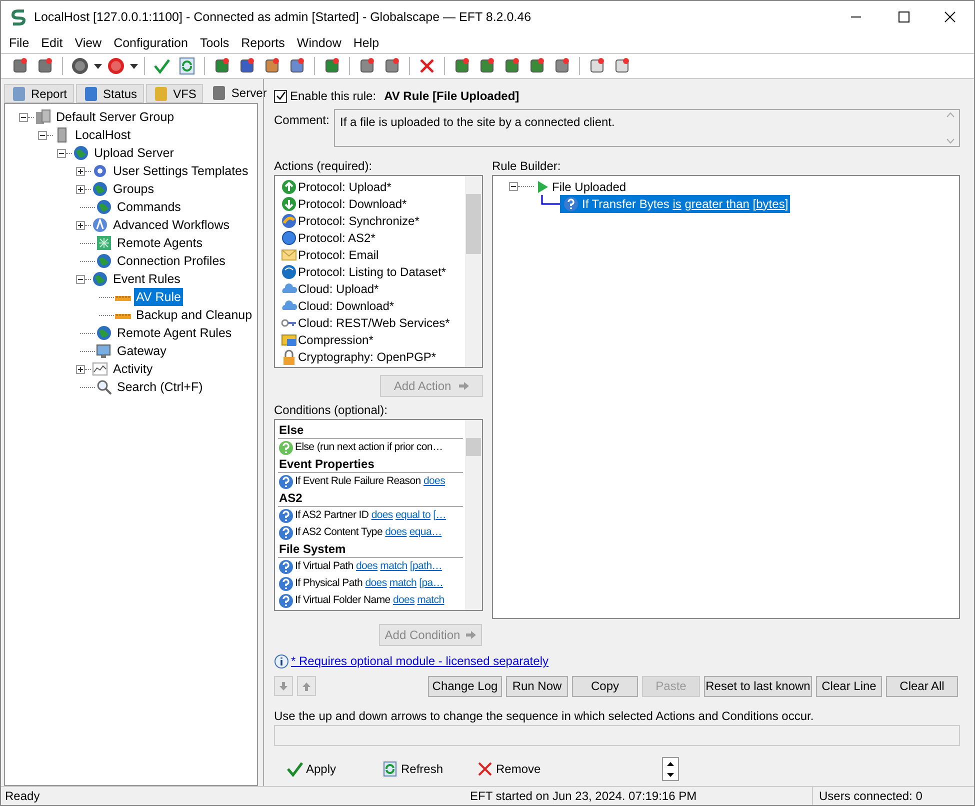 The height and width of the screenshot is (806, 975). What do you see at coordinates (280, 96) in the screenshot?
I see `enable-checkbox` at bounding box center [280, 96].